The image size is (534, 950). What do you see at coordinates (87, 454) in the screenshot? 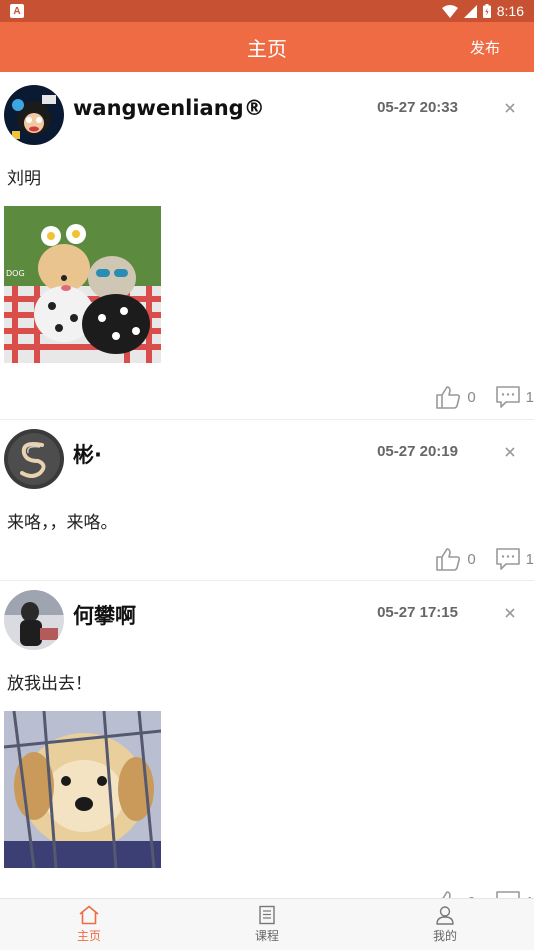
I see `username: 彬·` at bounding box center [87, 454].